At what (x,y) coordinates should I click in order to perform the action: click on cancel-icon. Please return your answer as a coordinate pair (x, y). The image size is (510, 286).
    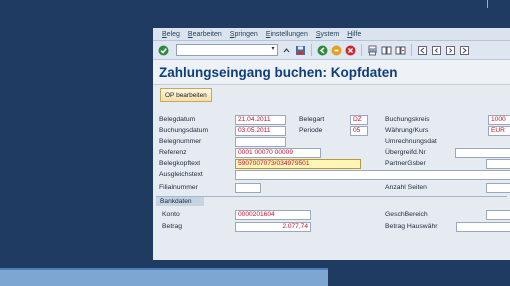
    Looking at the image, I should click on (350, 50).